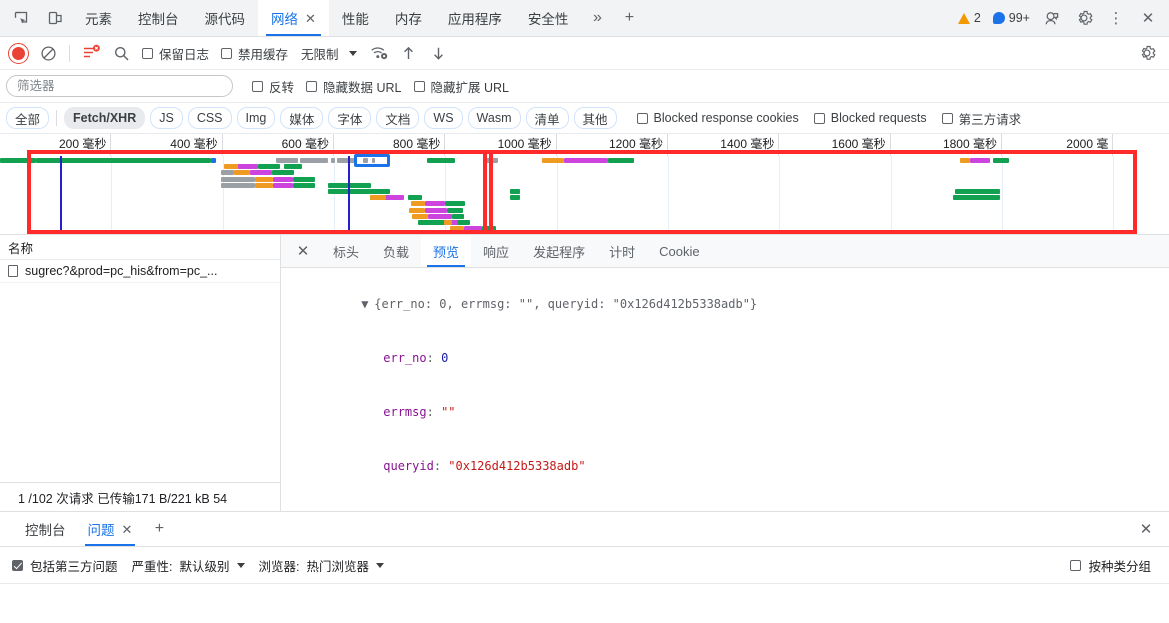  What do you see at coordinates (398, 118) in the screenshot?
I see `chip-doc: 文档` at bounding box center [398, 118].